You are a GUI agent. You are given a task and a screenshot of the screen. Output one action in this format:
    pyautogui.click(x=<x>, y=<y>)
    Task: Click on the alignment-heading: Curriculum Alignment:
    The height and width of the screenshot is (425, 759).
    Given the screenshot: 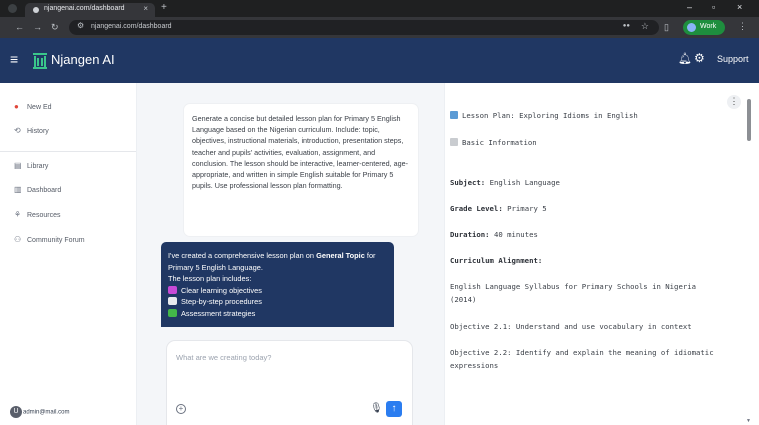 What is the action you would take?
    pyautogui.click(x=496, y=260)
    